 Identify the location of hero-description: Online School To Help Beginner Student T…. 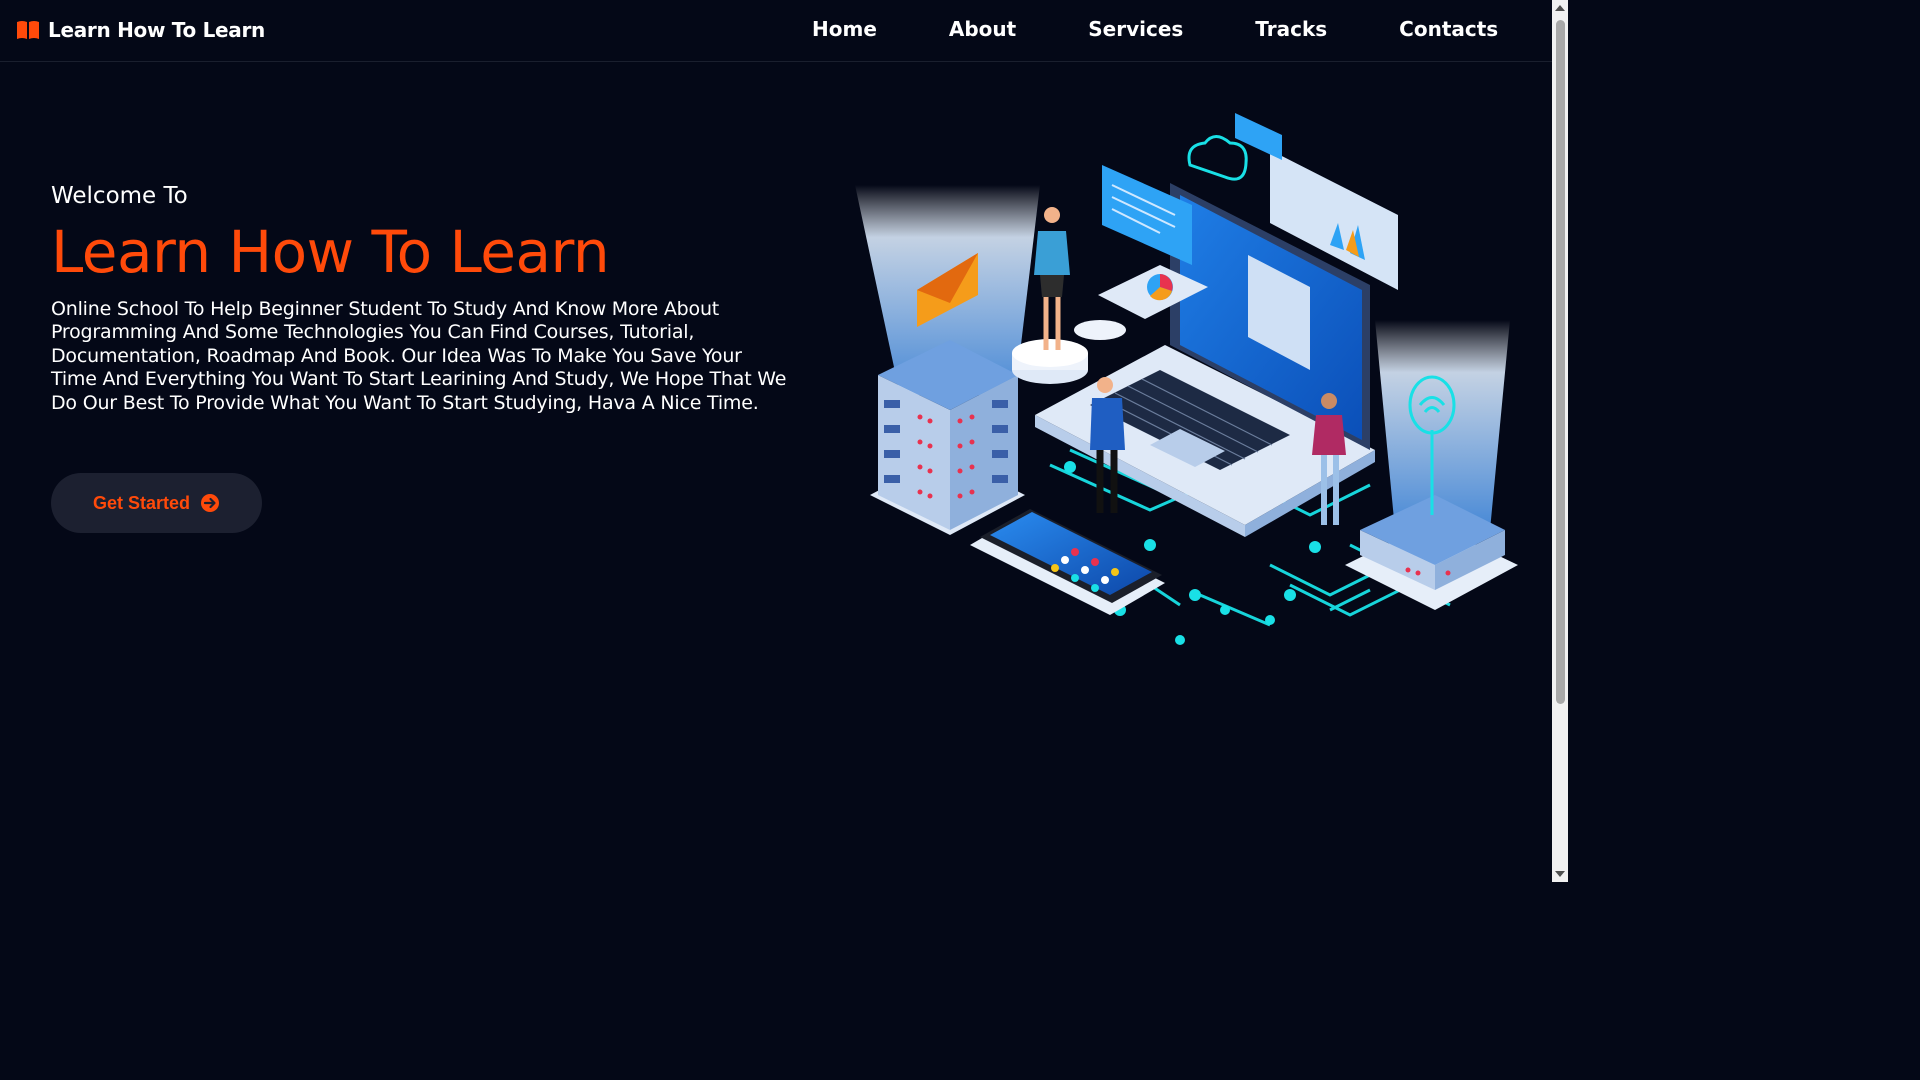
(419, 355).